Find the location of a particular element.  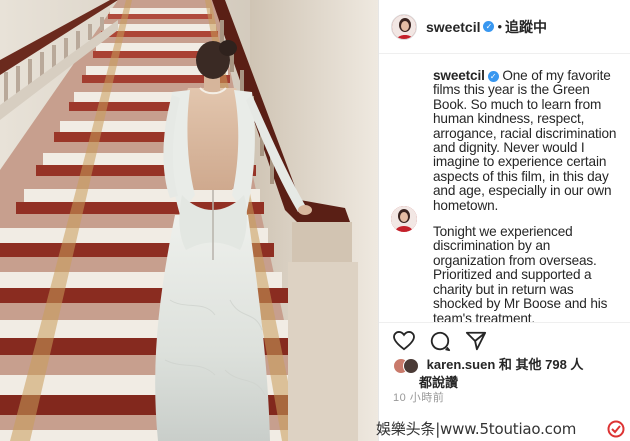

comment-button is located at coordinates (440, 341).